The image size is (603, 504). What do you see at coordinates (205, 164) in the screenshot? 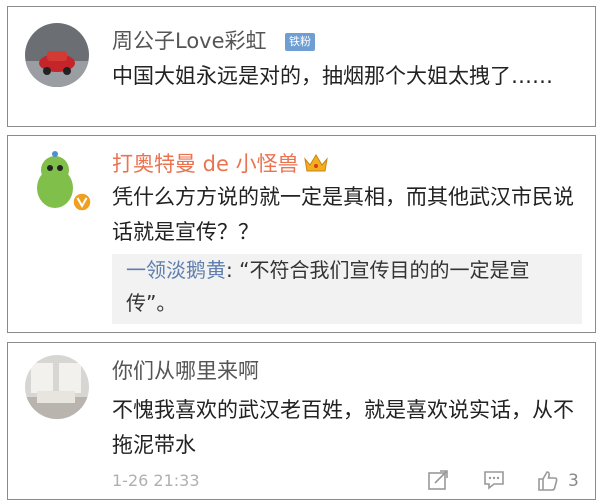
I see `username: 打奥特曼 de 小怪兽` at bounding box center [205, 164].